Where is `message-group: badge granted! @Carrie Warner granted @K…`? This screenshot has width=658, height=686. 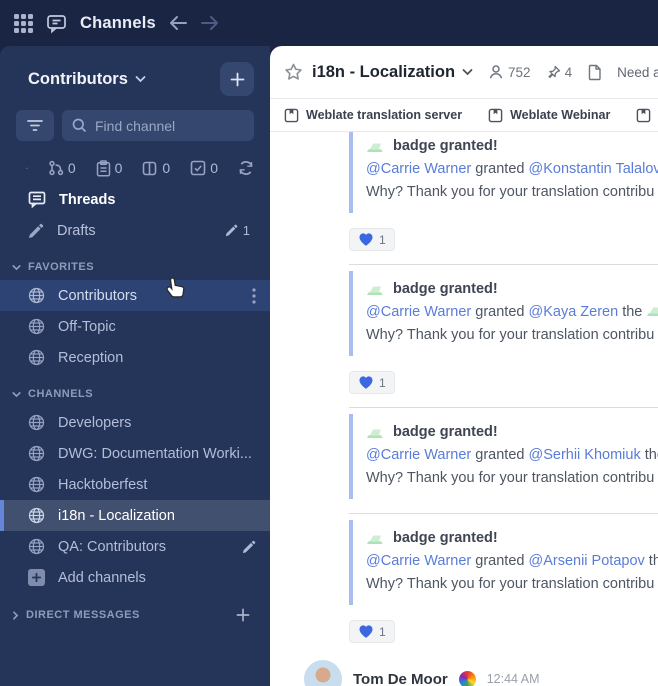
message-group: badge granted! @Carrie Warner granted @K… is located at coordinates (503, 333).